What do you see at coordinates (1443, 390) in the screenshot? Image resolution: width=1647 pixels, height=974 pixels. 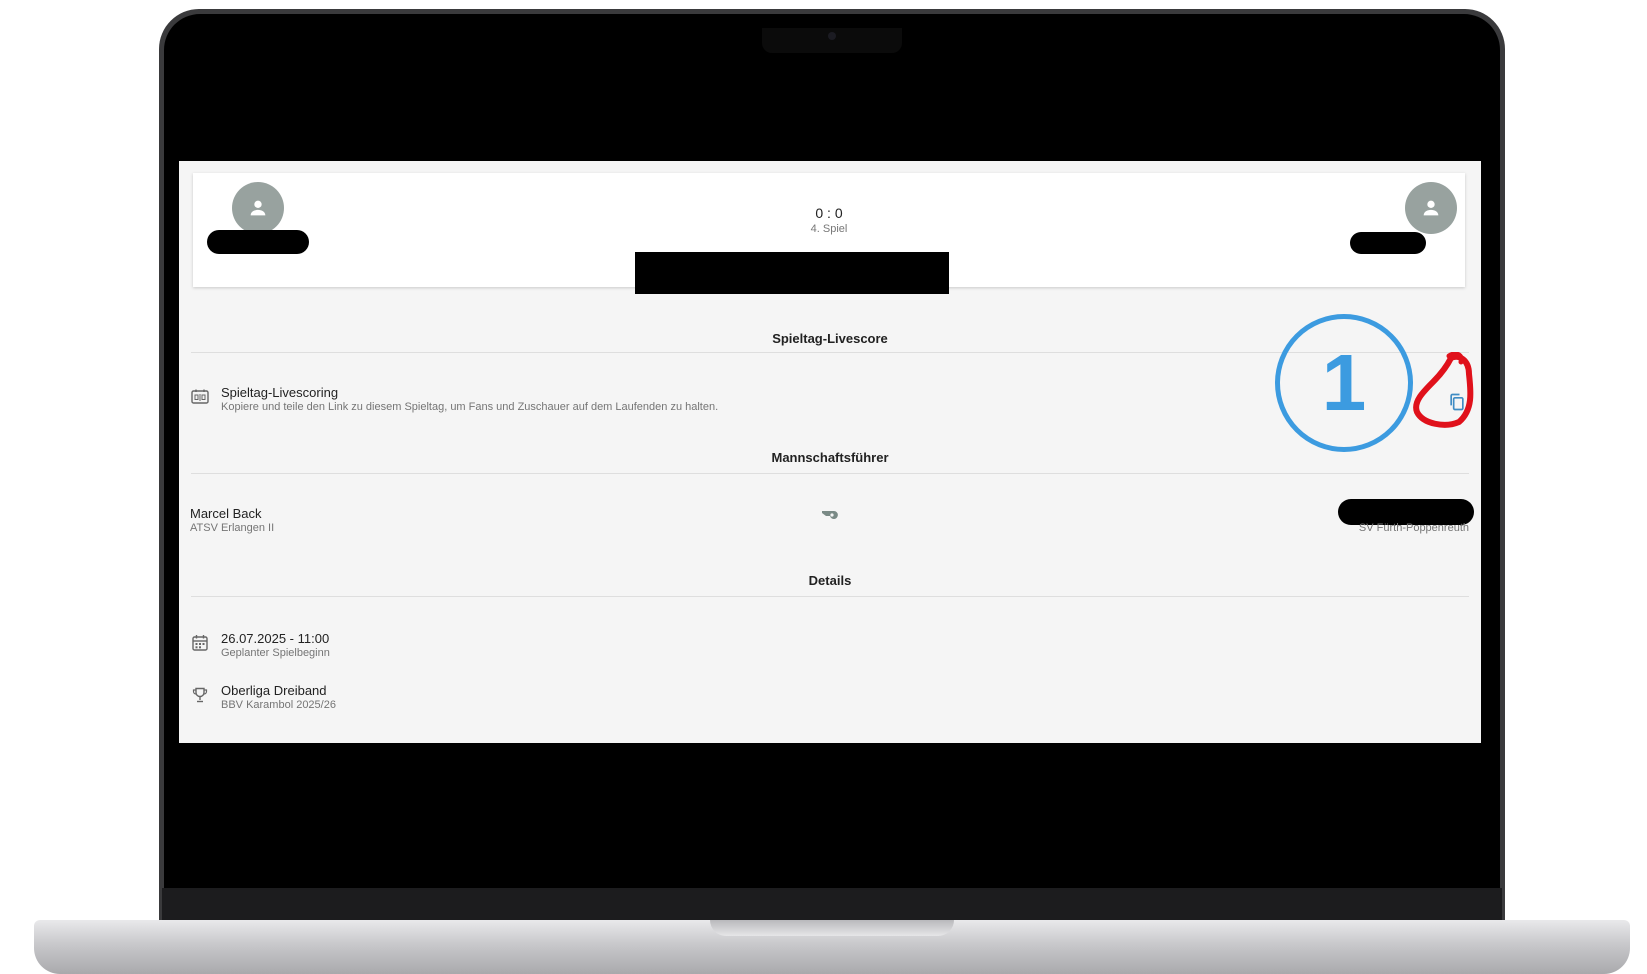 I see `highlight-circle` at bounding box center [1443, 390].